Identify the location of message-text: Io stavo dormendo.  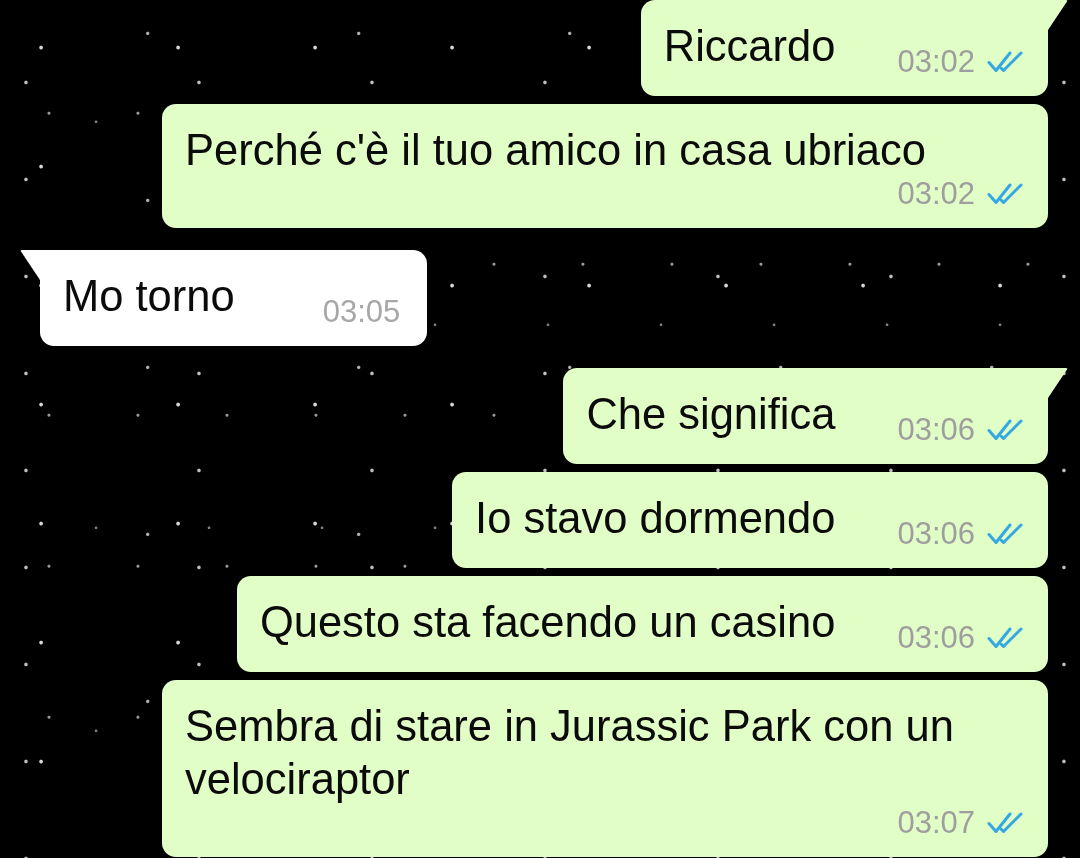
(655, 518).